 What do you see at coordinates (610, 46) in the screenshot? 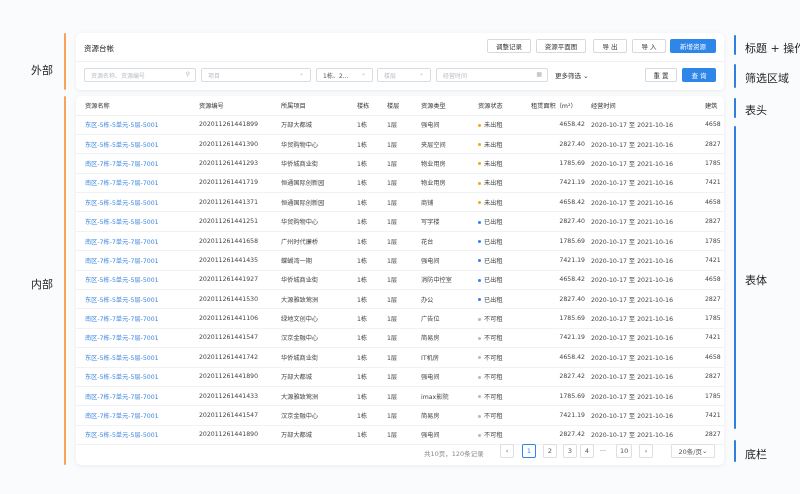
I see `export-button: 导 出` at bounding box center [610, 46].